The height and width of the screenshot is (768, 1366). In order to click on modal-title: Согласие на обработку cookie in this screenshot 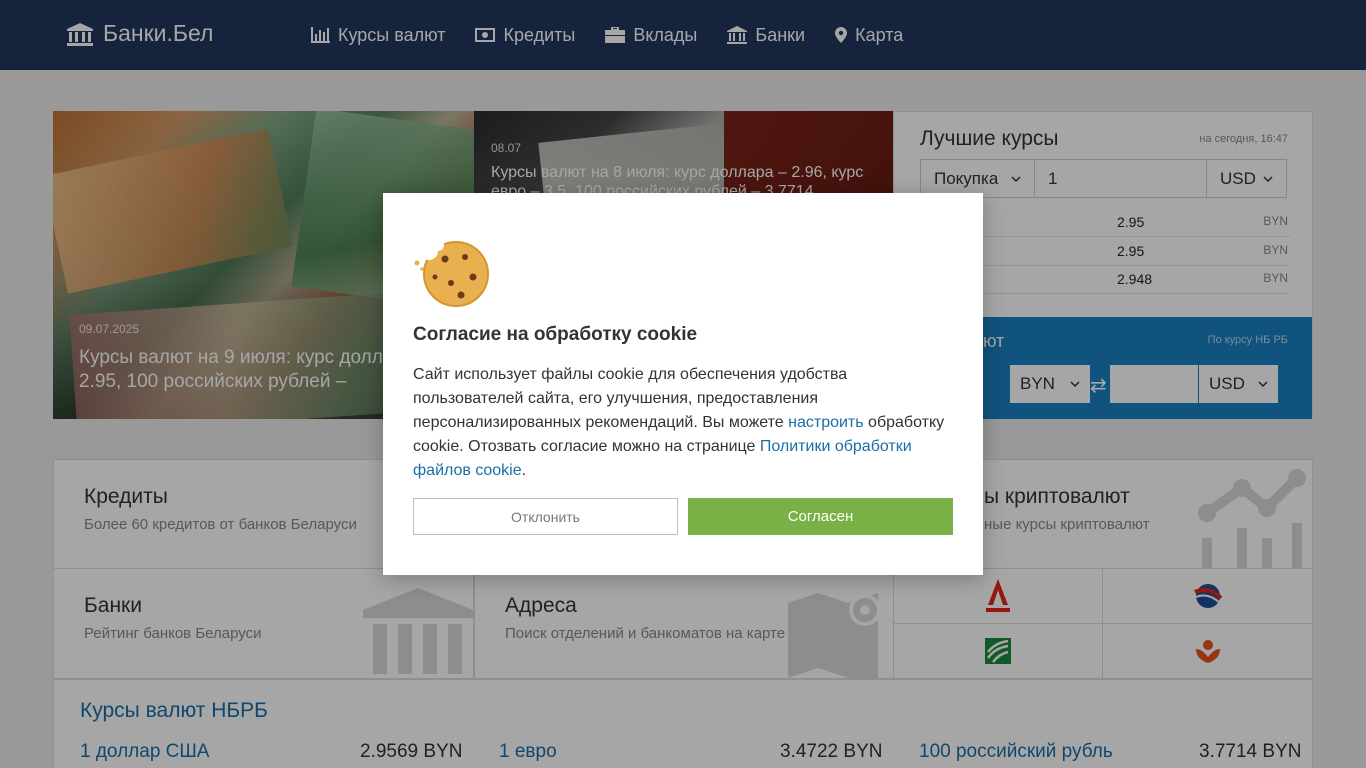, I will do `click(555, 334)`.